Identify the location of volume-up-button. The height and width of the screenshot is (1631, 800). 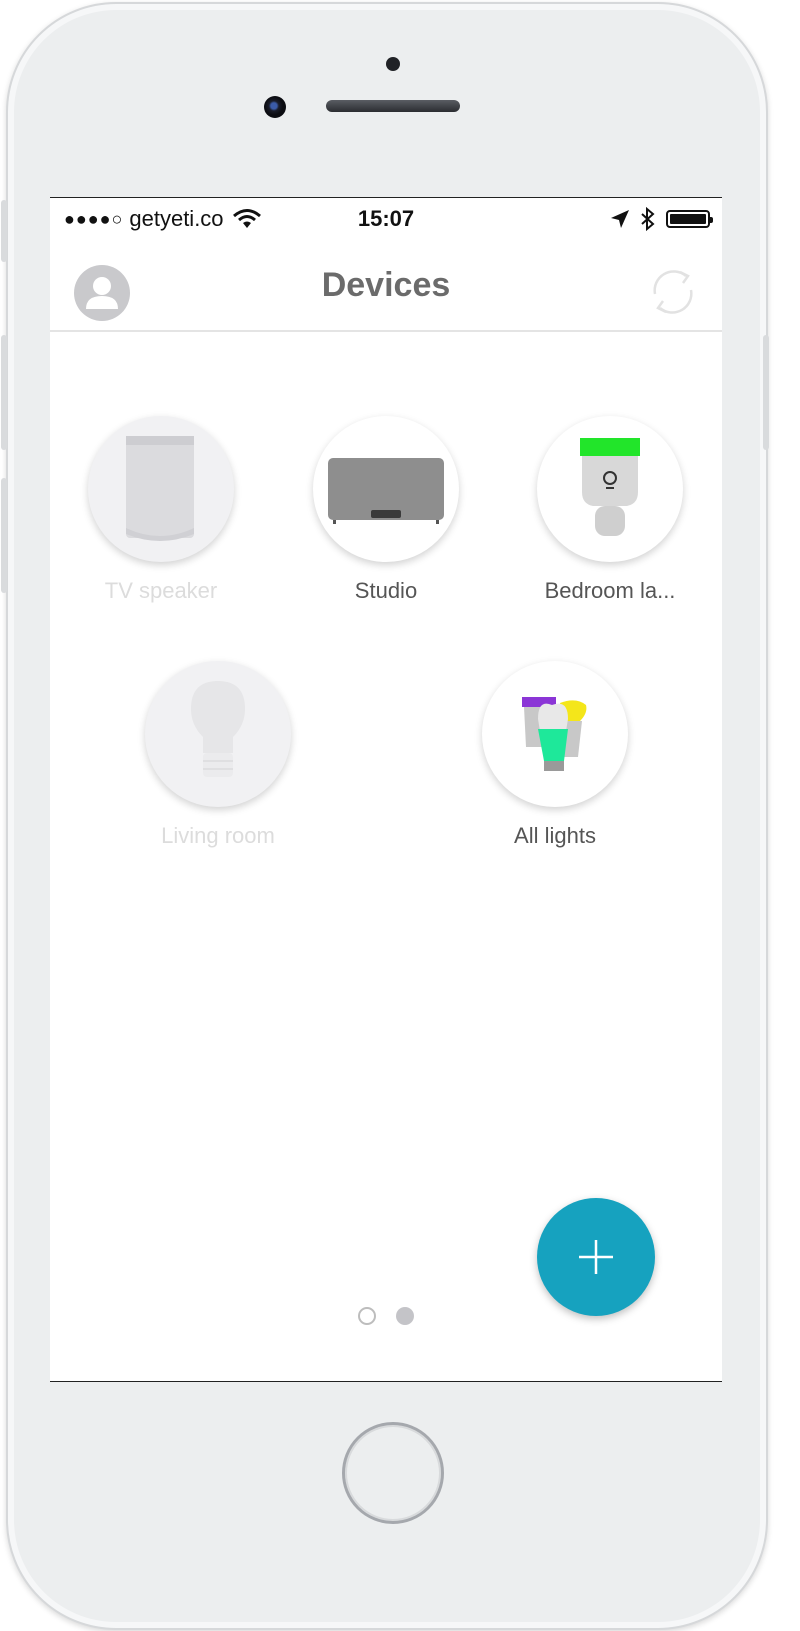
(4, 392).